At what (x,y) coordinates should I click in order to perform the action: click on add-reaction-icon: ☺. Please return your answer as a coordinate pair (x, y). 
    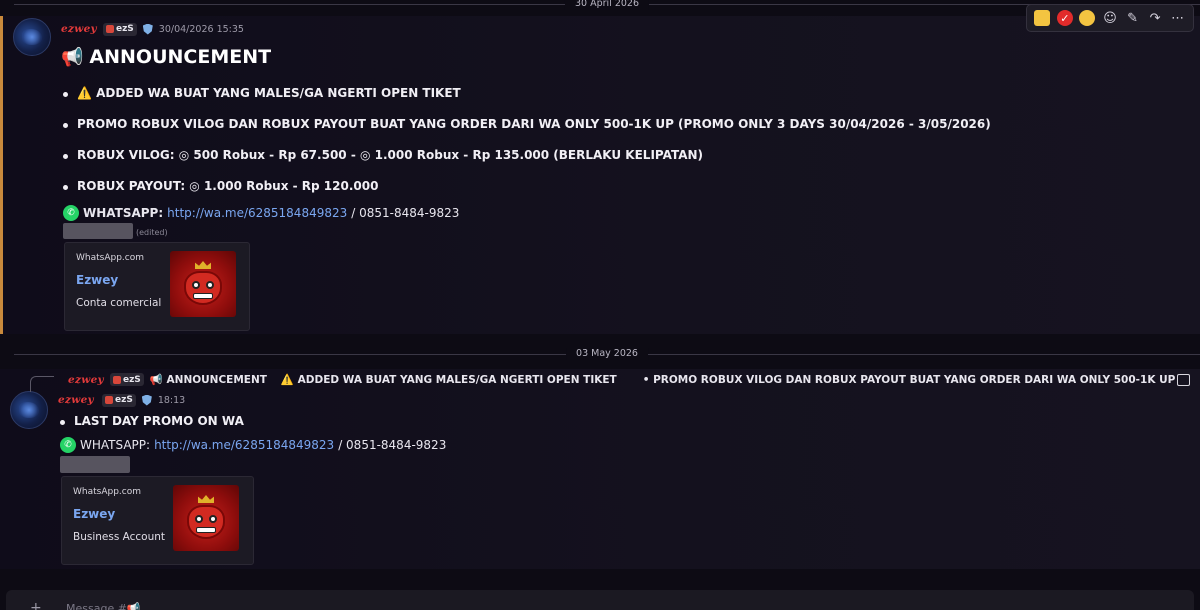
    Looking at the image, I should click on (1110, 18).